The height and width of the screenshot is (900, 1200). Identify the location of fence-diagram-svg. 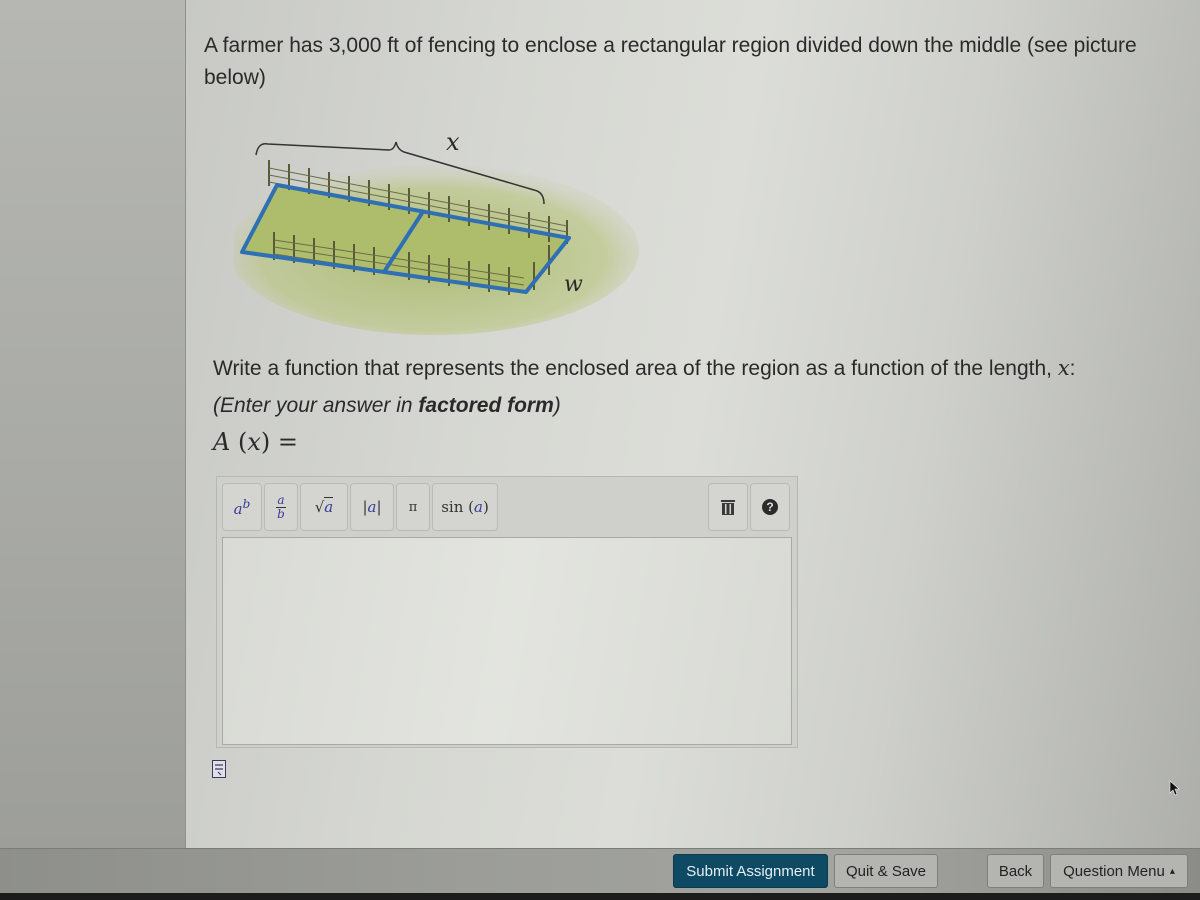
(434, 238).